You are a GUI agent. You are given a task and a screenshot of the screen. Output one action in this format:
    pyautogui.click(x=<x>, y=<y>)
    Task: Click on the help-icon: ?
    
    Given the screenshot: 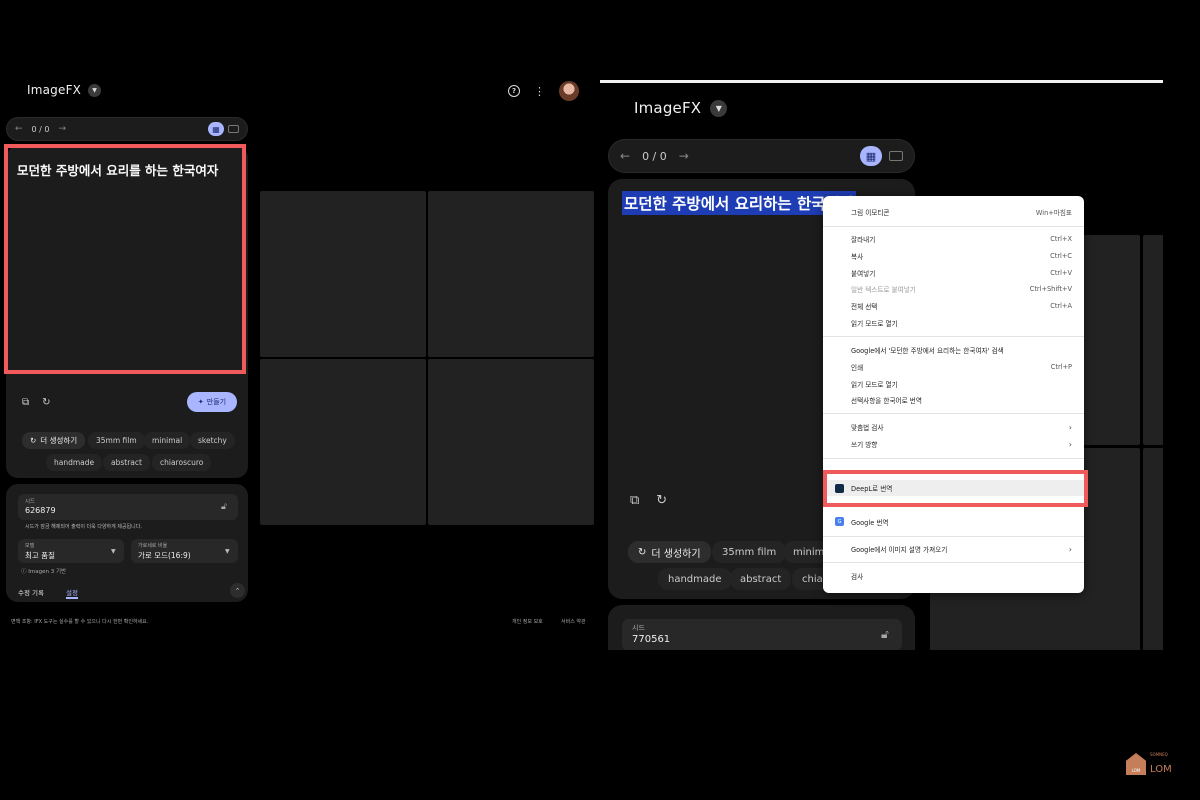 What is the action you would take?
    pyautogui.click(x=514, y=91)
    